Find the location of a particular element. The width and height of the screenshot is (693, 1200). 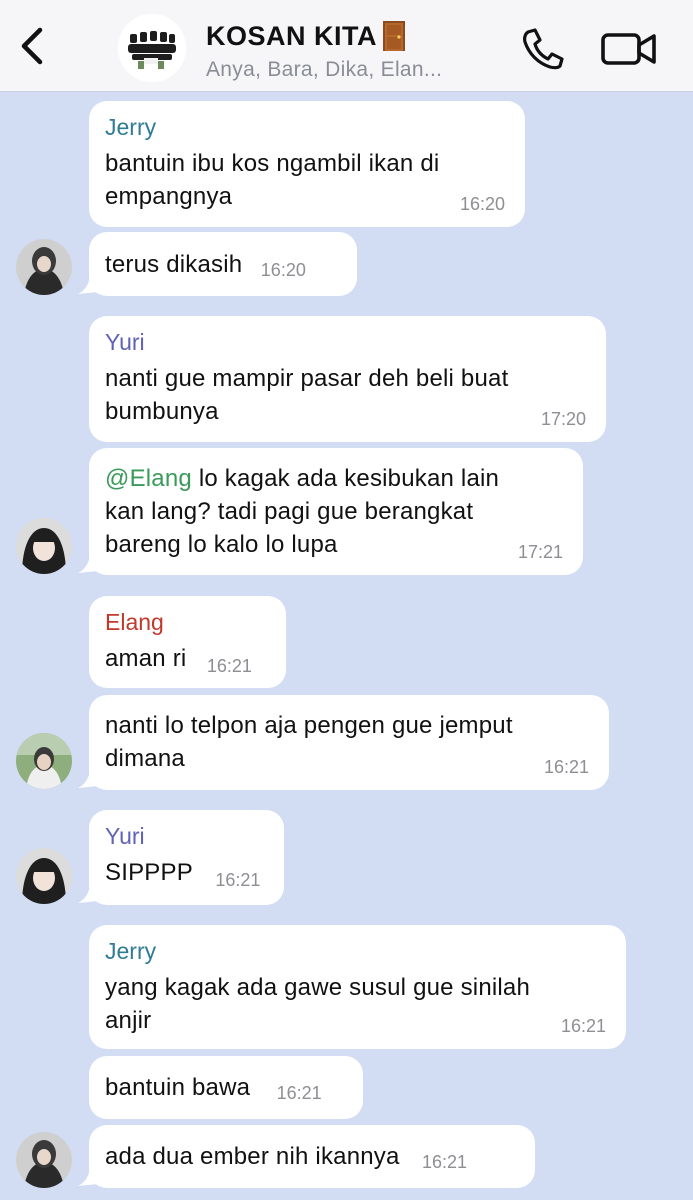

message-line: nanti lo telpon aja pengen gue jemput is located at coordinates (309, 725).